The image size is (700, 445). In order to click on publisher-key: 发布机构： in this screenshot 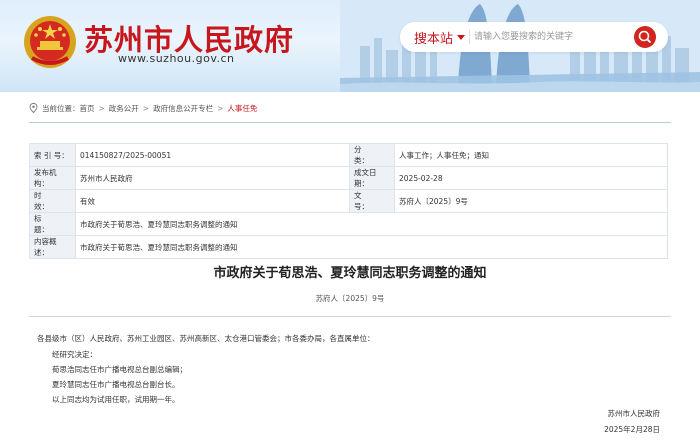, I will do `click(52, 178)`.